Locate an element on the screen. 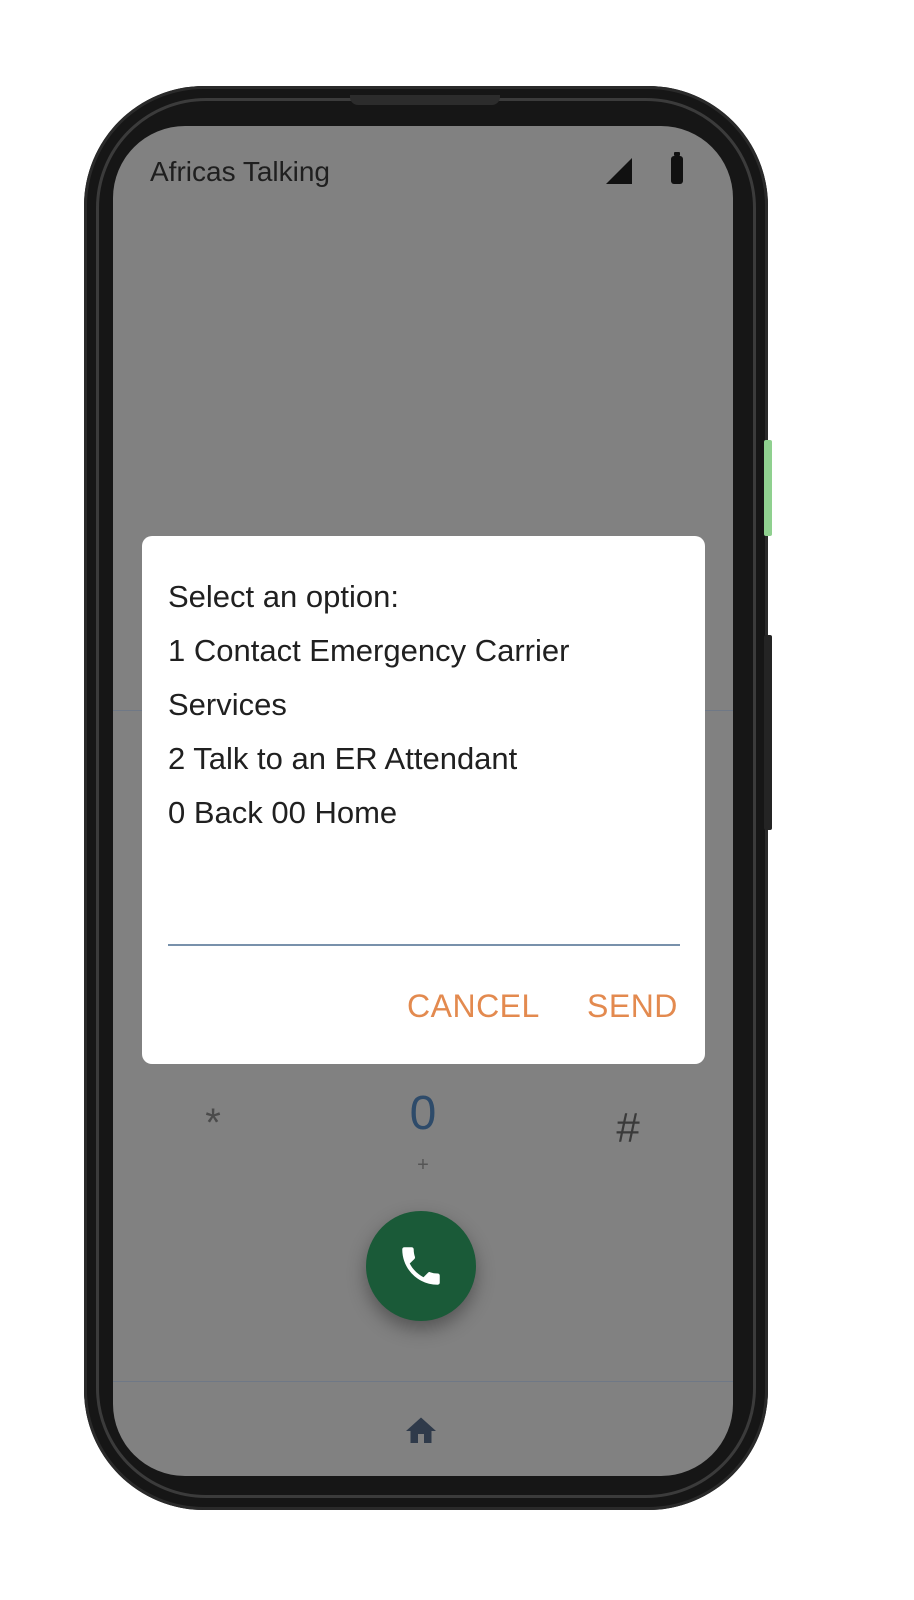 The width and height of the screenshot is (914, 1600). power-button is located at coordinates (768, 732).